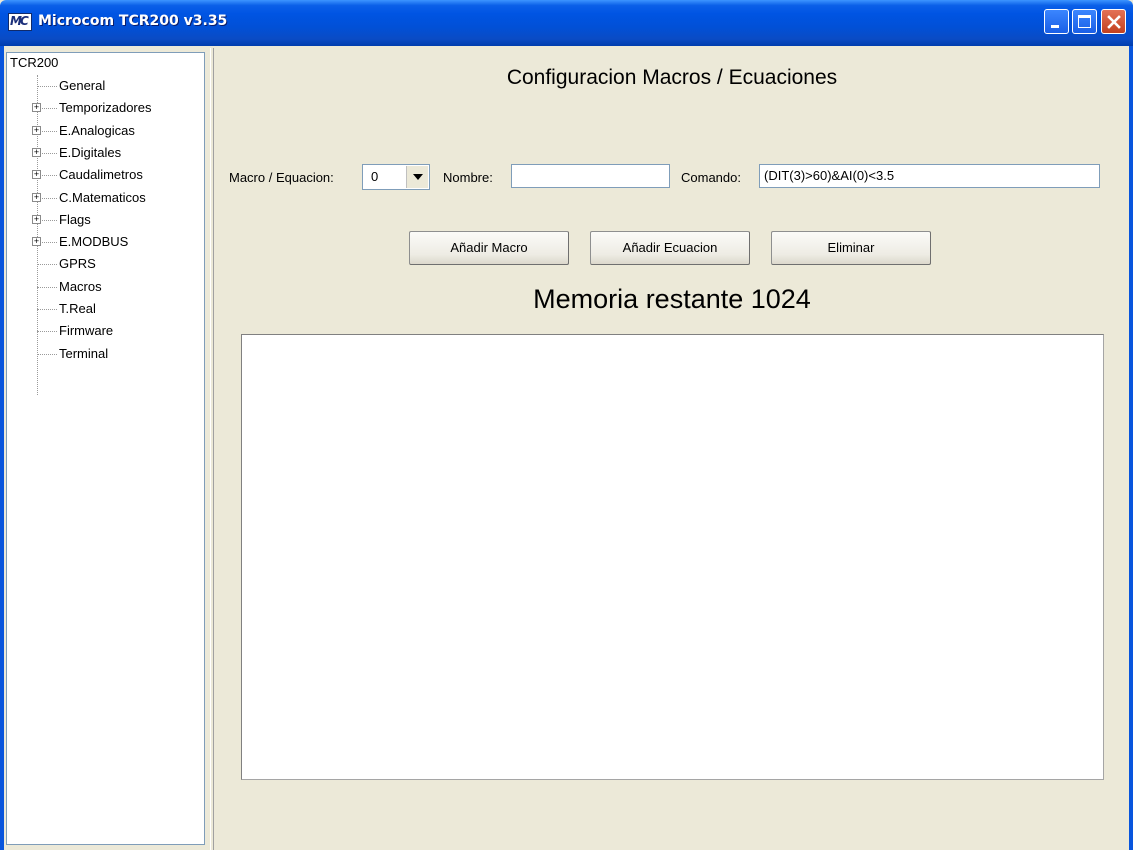  I want to click on tree-item-flags: + Flags, so click(102, 220).